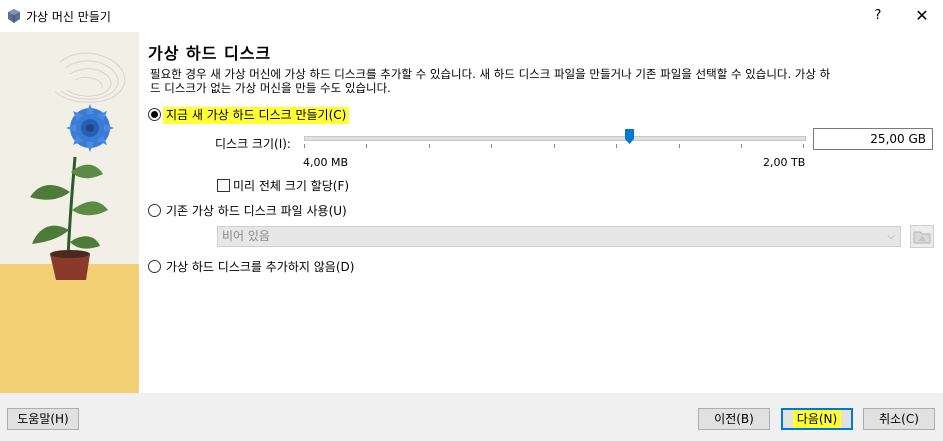  What do you see at coordinates (326, 162) in the screenshot?
I see `slider-min-label: 4,00 MB` at bounding box center [326, 162].